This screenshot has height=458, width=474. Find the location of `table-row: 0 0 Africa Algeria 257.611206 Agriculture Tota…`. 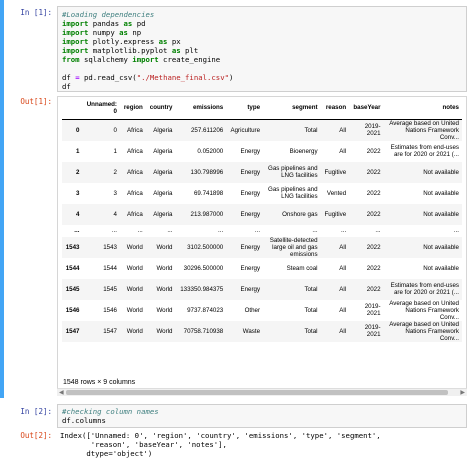

table-row: 0 0 Africa Algeria 257.611206 Agriculture Tota… is located at coordinates (262, 130).